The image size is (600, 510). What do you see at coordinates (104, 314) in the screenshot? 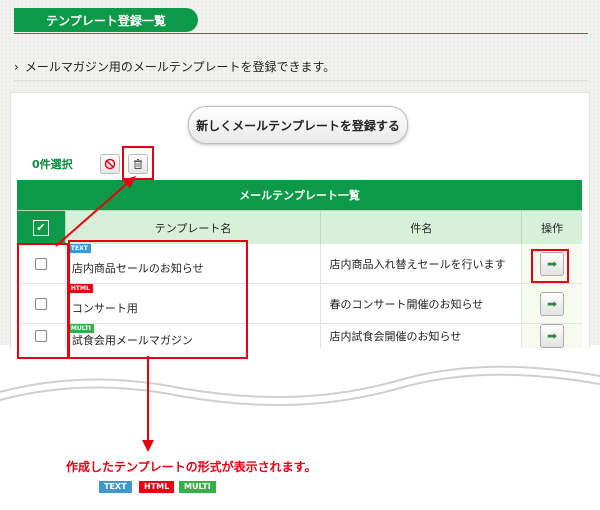
I see `annotation-arrows` at bounding box center [104, 314].